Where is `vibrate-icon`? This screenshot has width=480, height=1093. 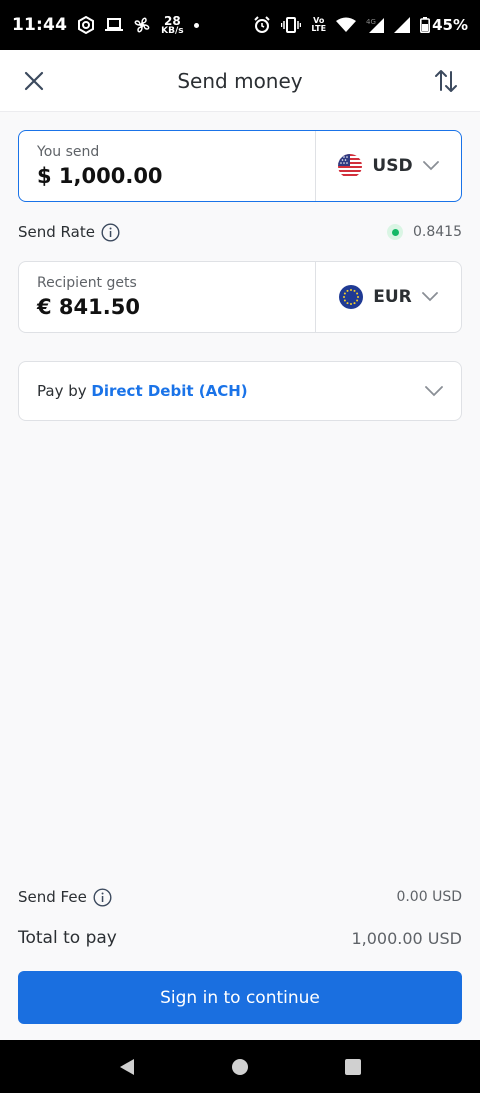 vibrate-icon is located at coordinates (291, 25).